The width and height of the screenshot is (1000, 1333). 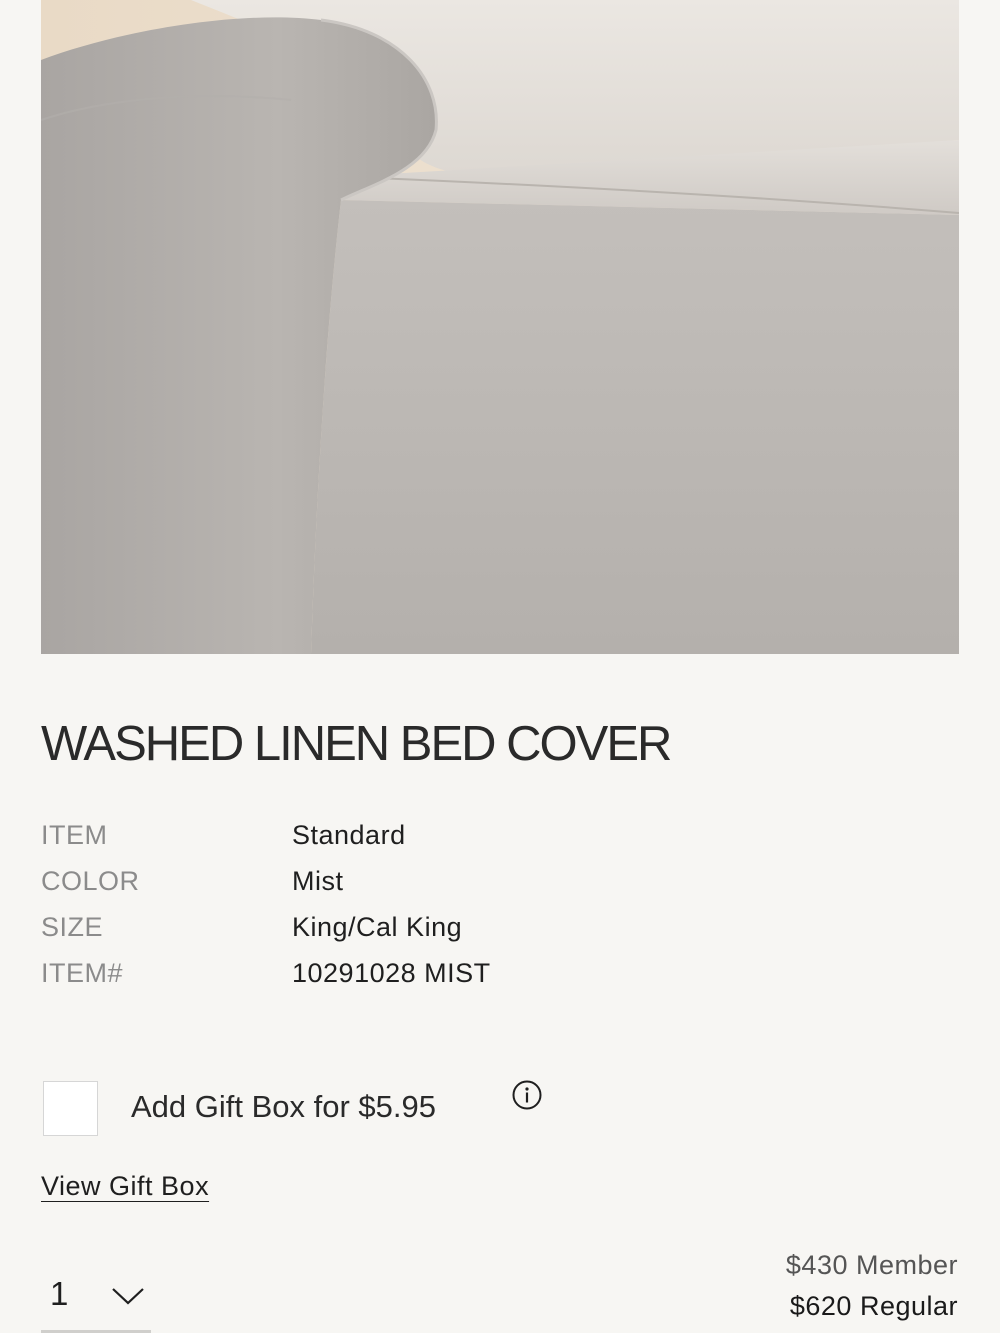 What do you see at coordinates (391, 973) in the screenshot?
I see `spec-value: 10291028 MIST` at bounding box center [391, 973].